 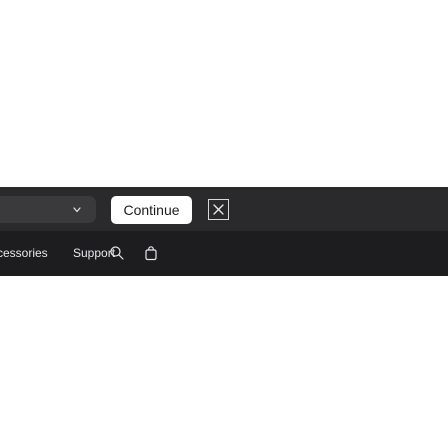 I want to click on search-icon, so click(x=117, y=253).